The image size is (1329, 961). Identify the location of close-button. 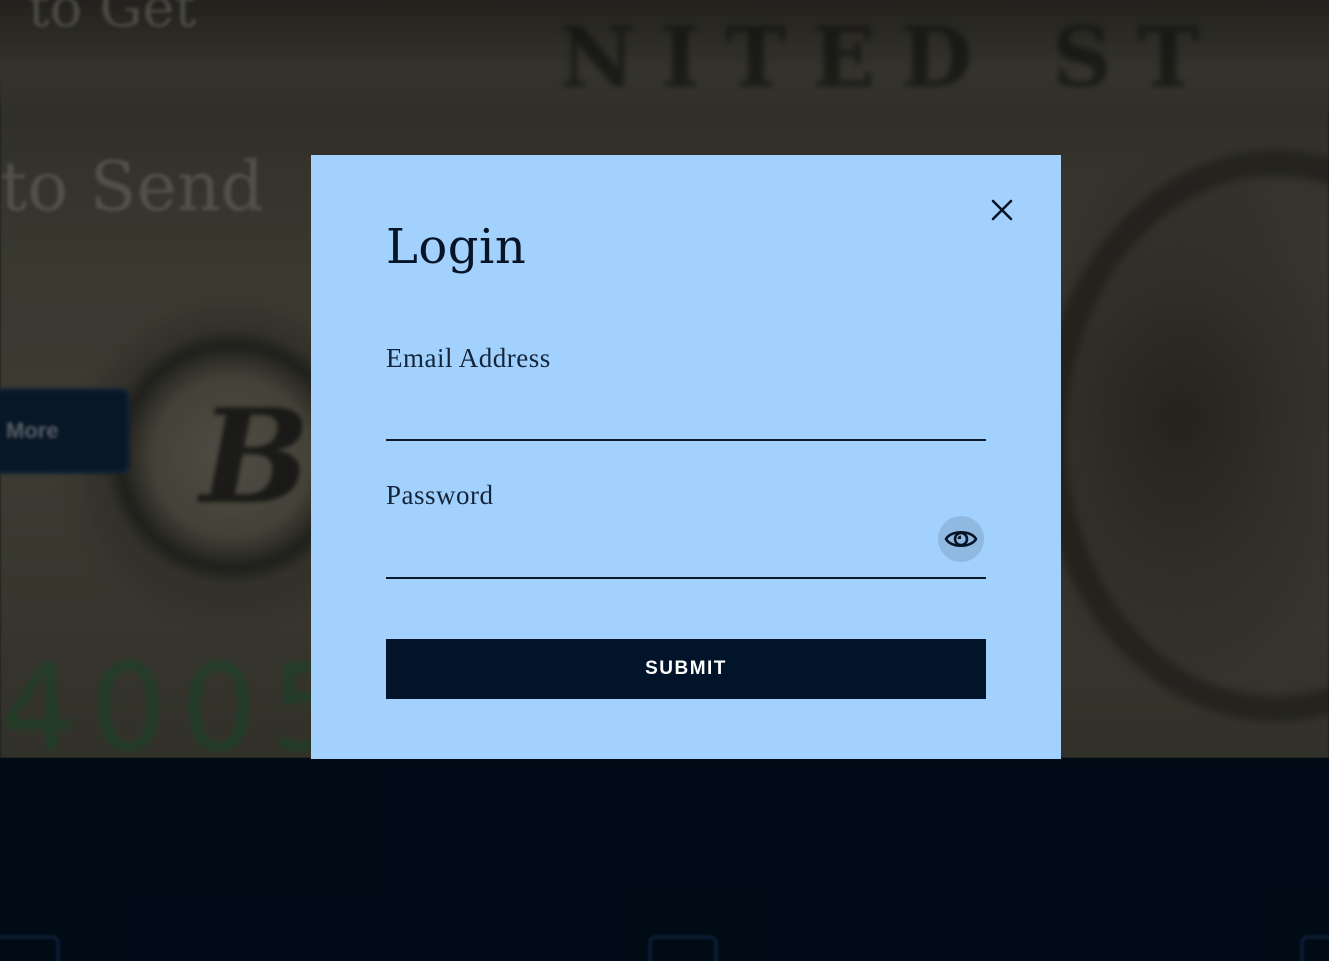
(1002, 210).